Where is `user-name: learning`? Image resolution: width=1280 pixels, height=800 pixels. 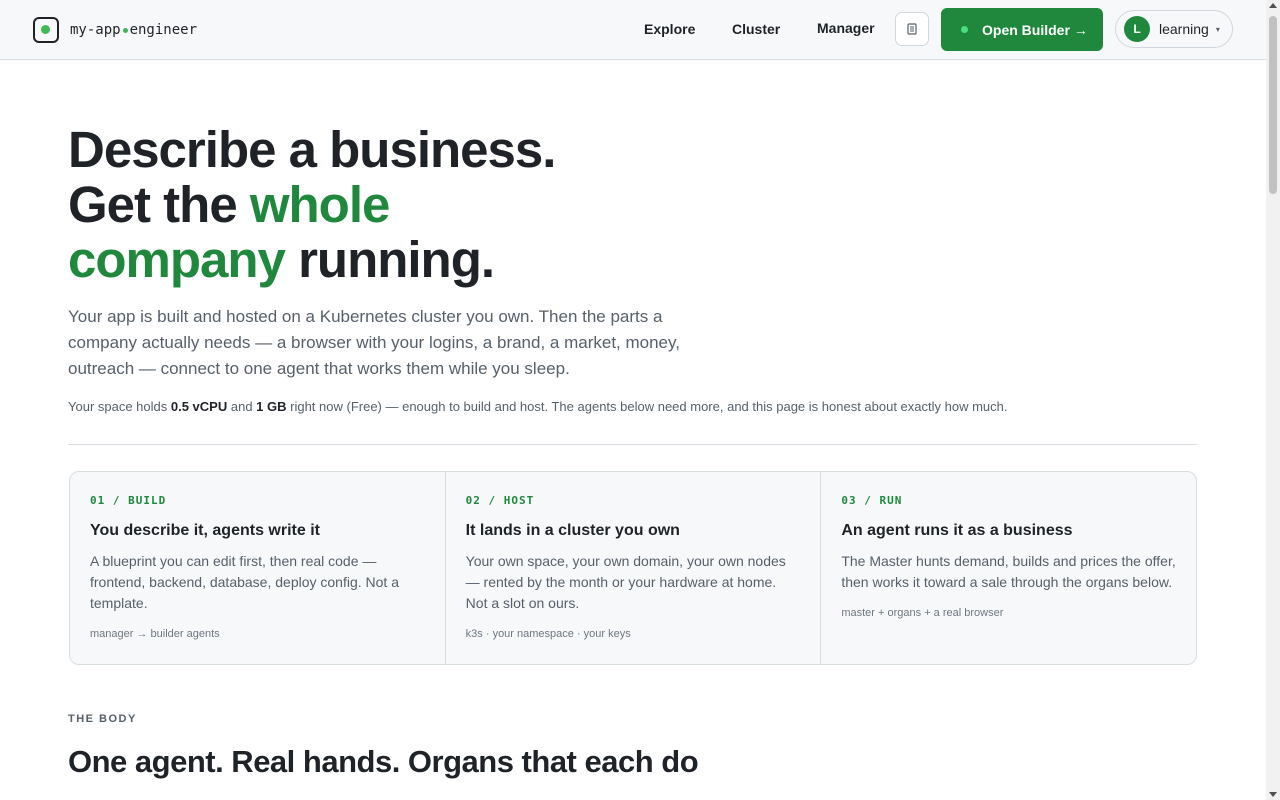
user-name: learning is located at coordinates (1184, 29).